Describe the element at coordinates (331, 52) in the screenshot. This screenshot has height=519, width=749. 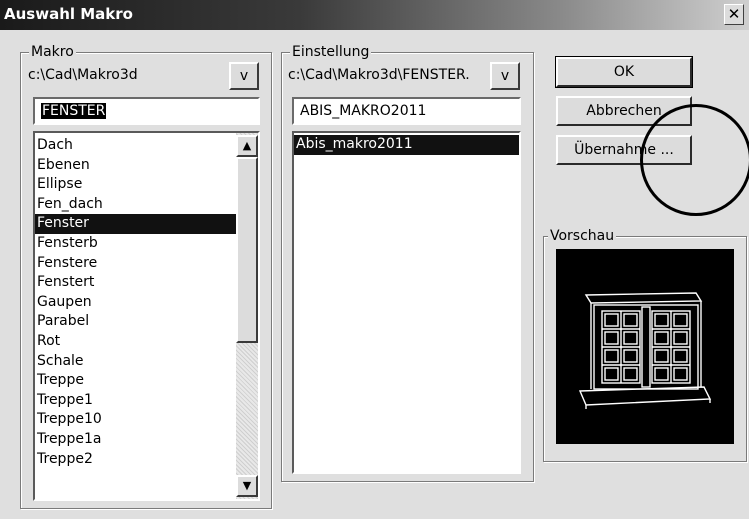
I see `einstellung-legend: Einstellung` at that location.